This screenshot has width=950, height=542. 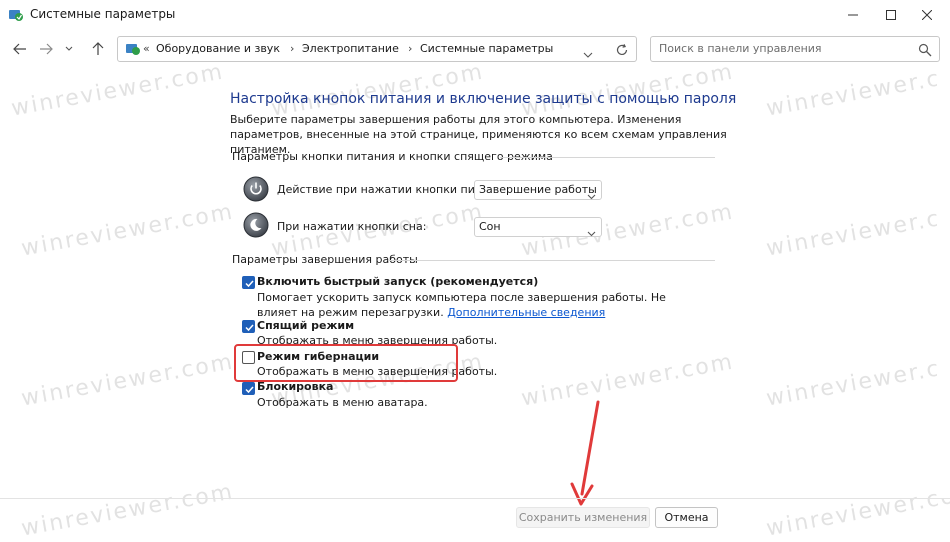 I want to click on fast-startup-checkbox, so click(x=248, y=282).